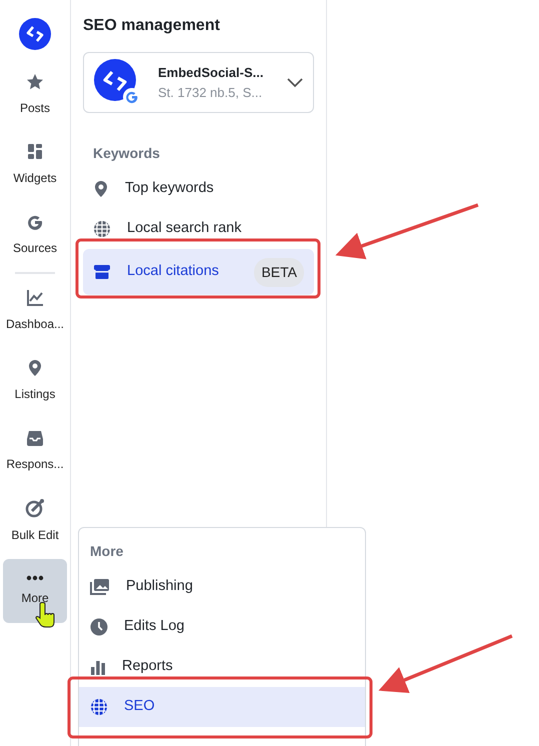 Image resolution: width=539 pixels, height=746 pixels. Describe the element at coordinates (198, 189) in the screenshot. I see `menu-item: Top keywords` at that location.